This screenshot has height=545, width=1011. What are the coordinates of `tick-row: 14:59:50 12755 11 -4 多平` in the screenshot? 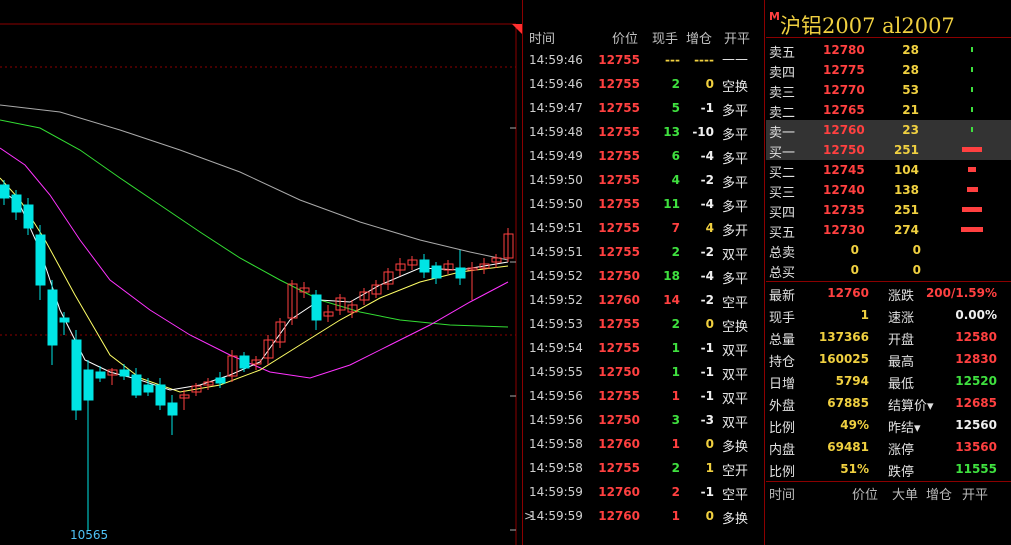 It's located at (644, 205).